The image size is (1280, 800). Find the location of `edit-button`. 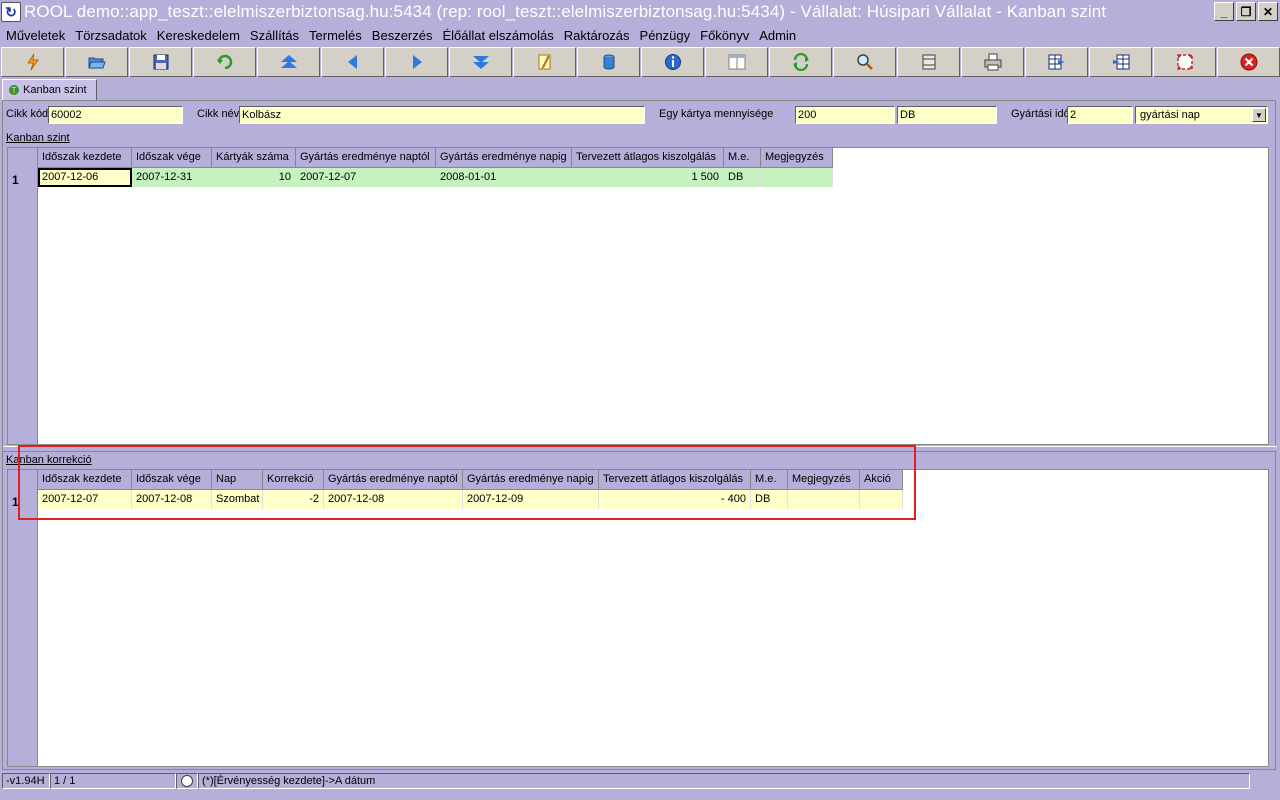

edit-button is located at coordinates (544, 62).